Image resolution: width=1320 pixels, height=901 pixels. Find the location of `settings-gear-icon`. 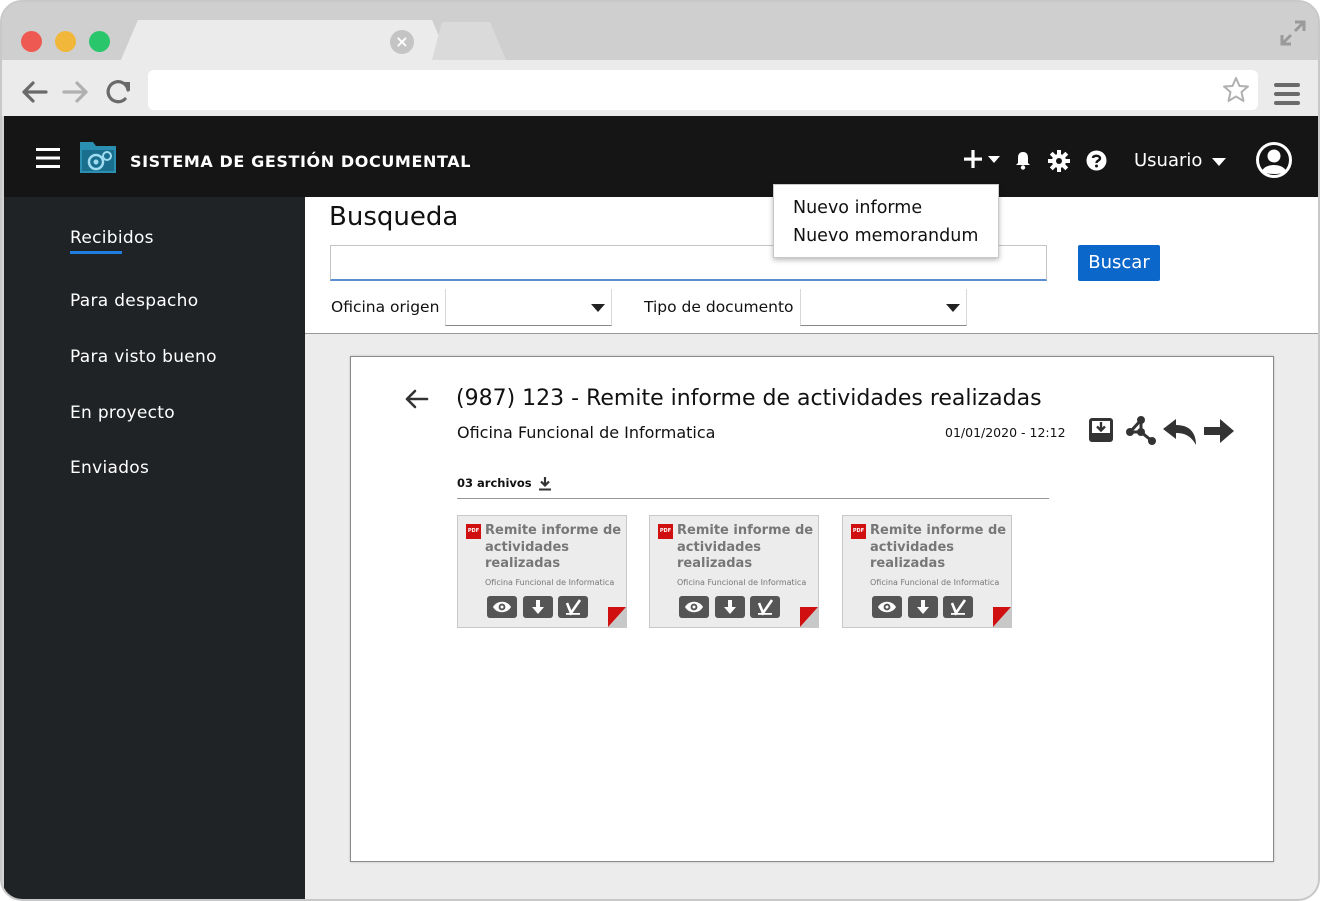

settings-gear-icon is located at coordinates (1059, 161).